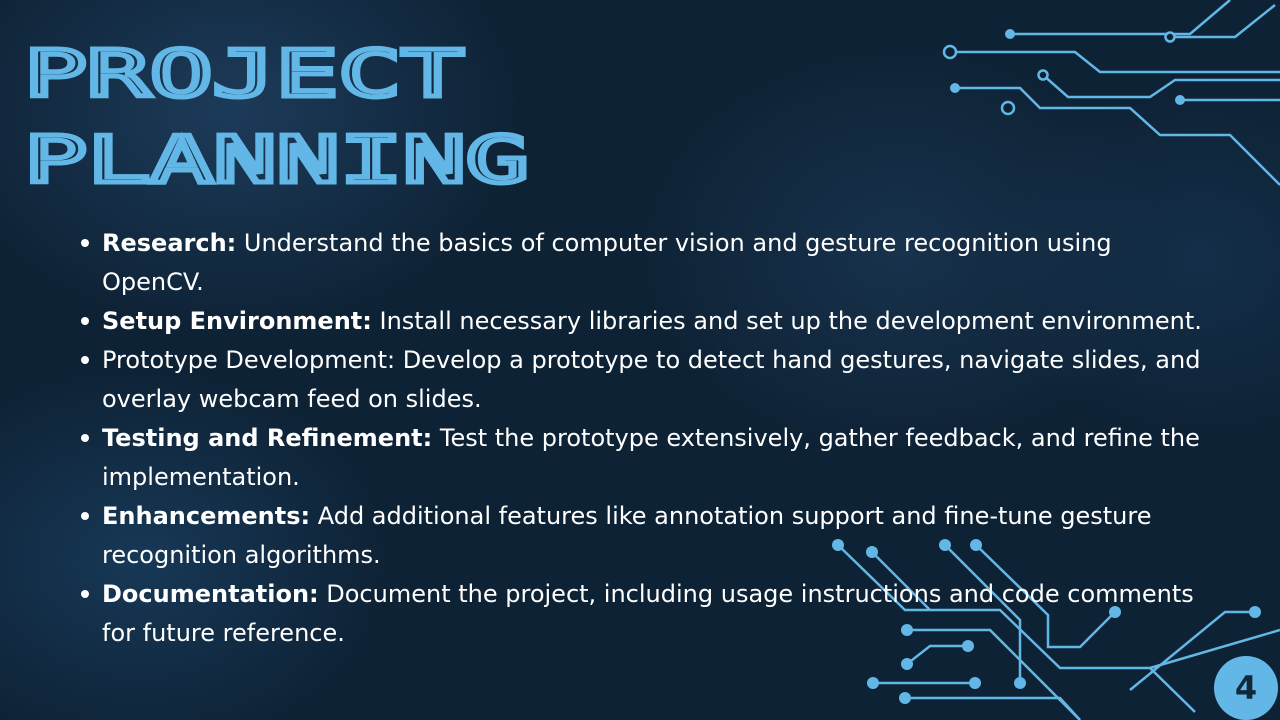 Image resolution: width=1280 pixels, height=720 pixels. I want to click on title-line-1: PROJECT, so click(244, 77).